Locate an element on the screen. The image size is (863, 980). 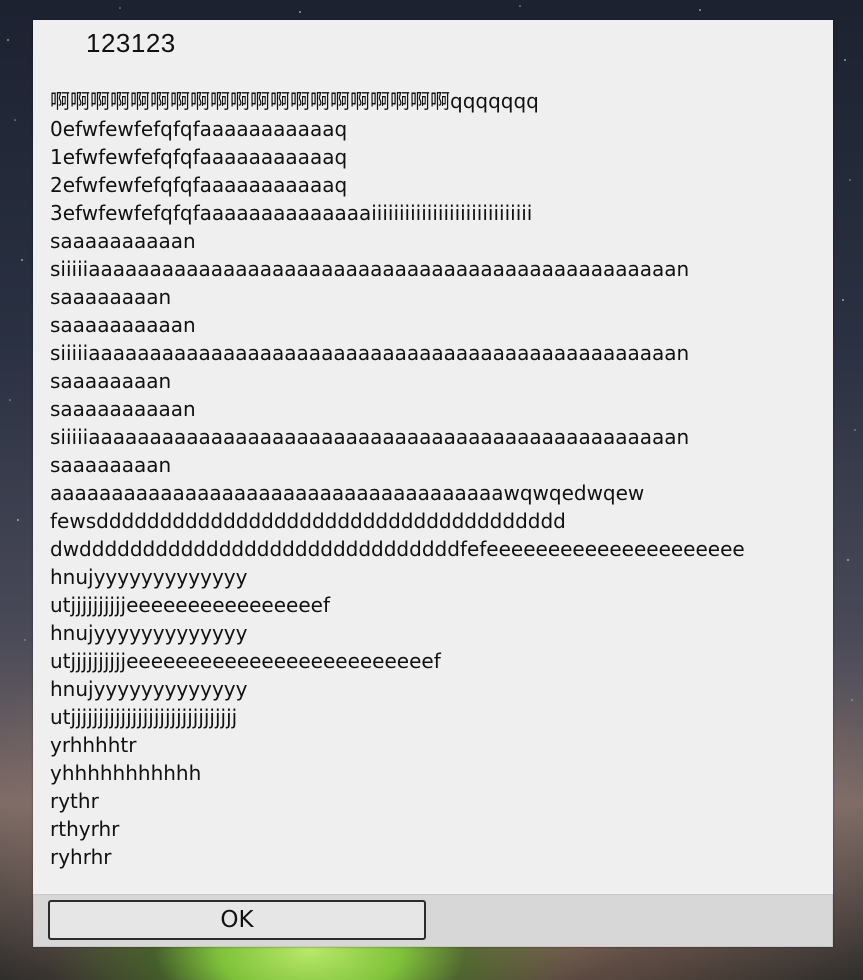
message-line: utjjjjjjjjjjeeeeeeeeeeeeeeeef is located at coordinates (190, 605).